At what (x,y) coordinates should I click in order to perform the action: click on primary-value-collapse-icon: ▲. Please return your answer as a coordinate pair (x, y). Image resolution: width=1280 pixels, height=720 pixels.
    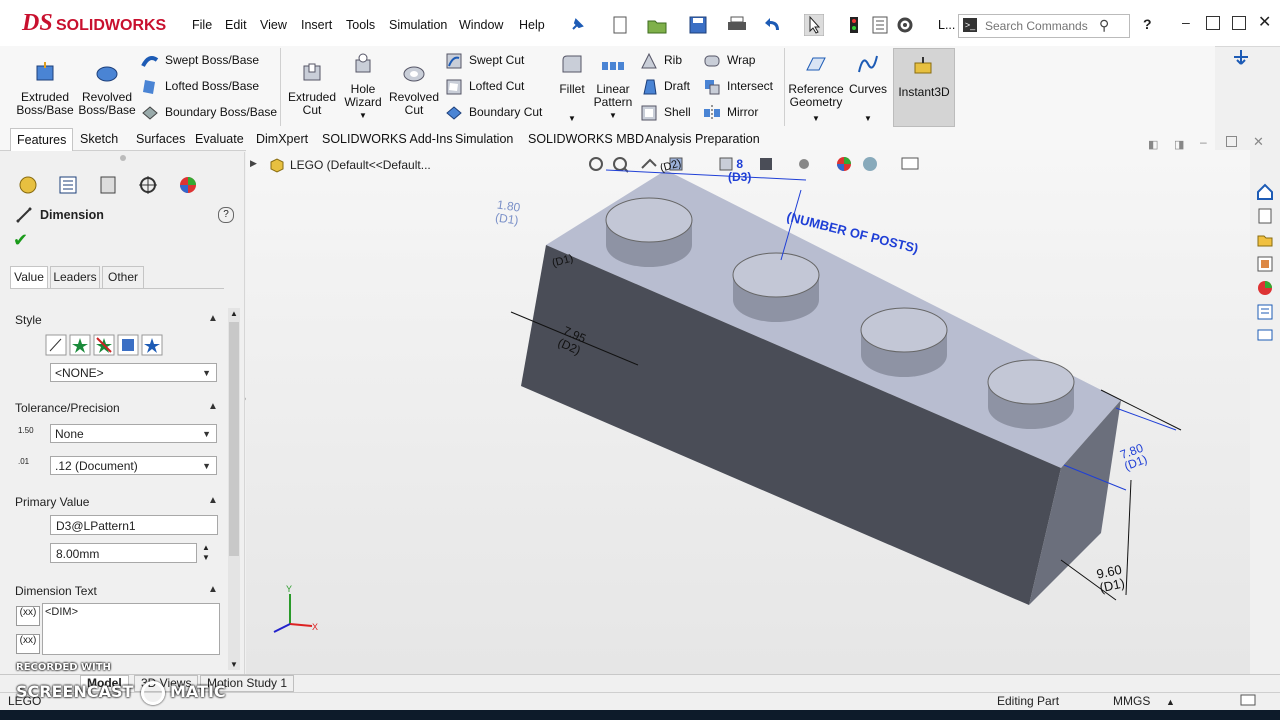
    Looking at the image, I should click on (213, 500).